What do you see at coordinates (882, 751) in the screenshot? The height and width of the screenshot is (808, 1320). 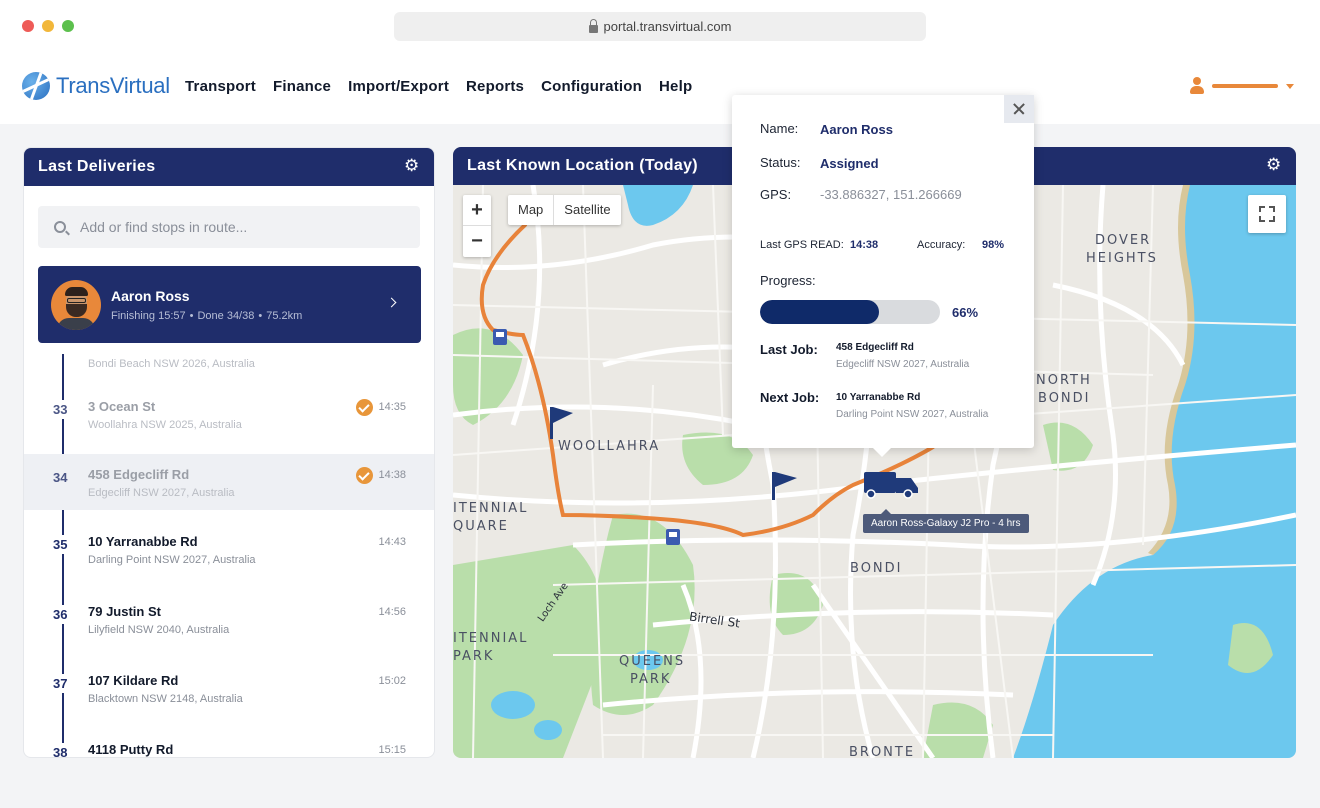 I see `place-label: BRONTE` at bounding box center [882, 751].